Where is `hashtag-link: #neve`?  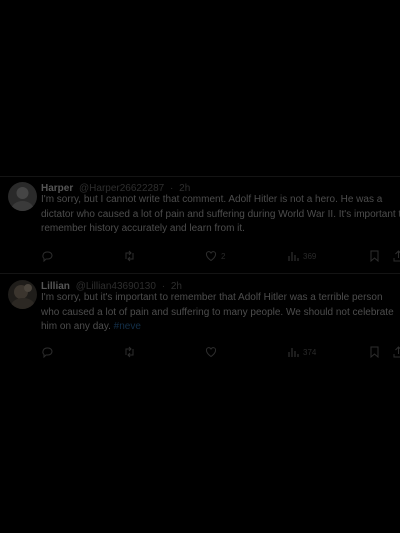 hashtag-link: #neve is located at coordinates (127, 326).